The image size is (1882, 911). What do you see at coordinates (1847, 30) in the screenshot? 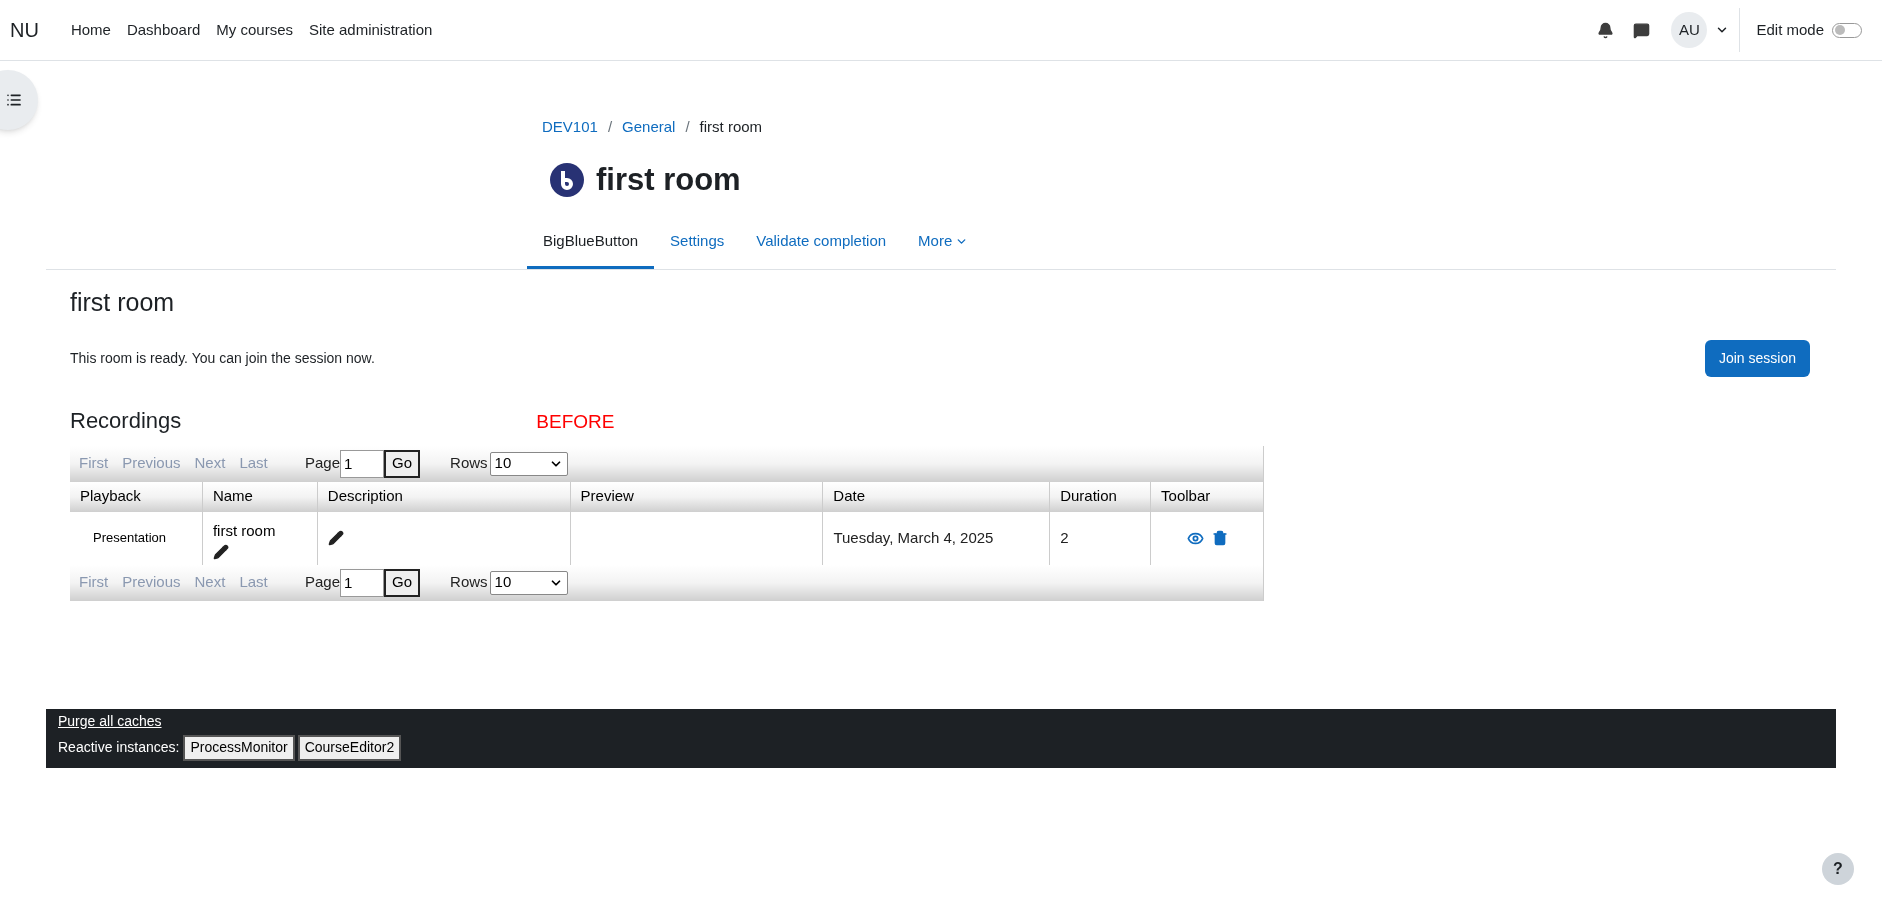
I see `edit-mode-switch` at bounding box center [1847, 30].